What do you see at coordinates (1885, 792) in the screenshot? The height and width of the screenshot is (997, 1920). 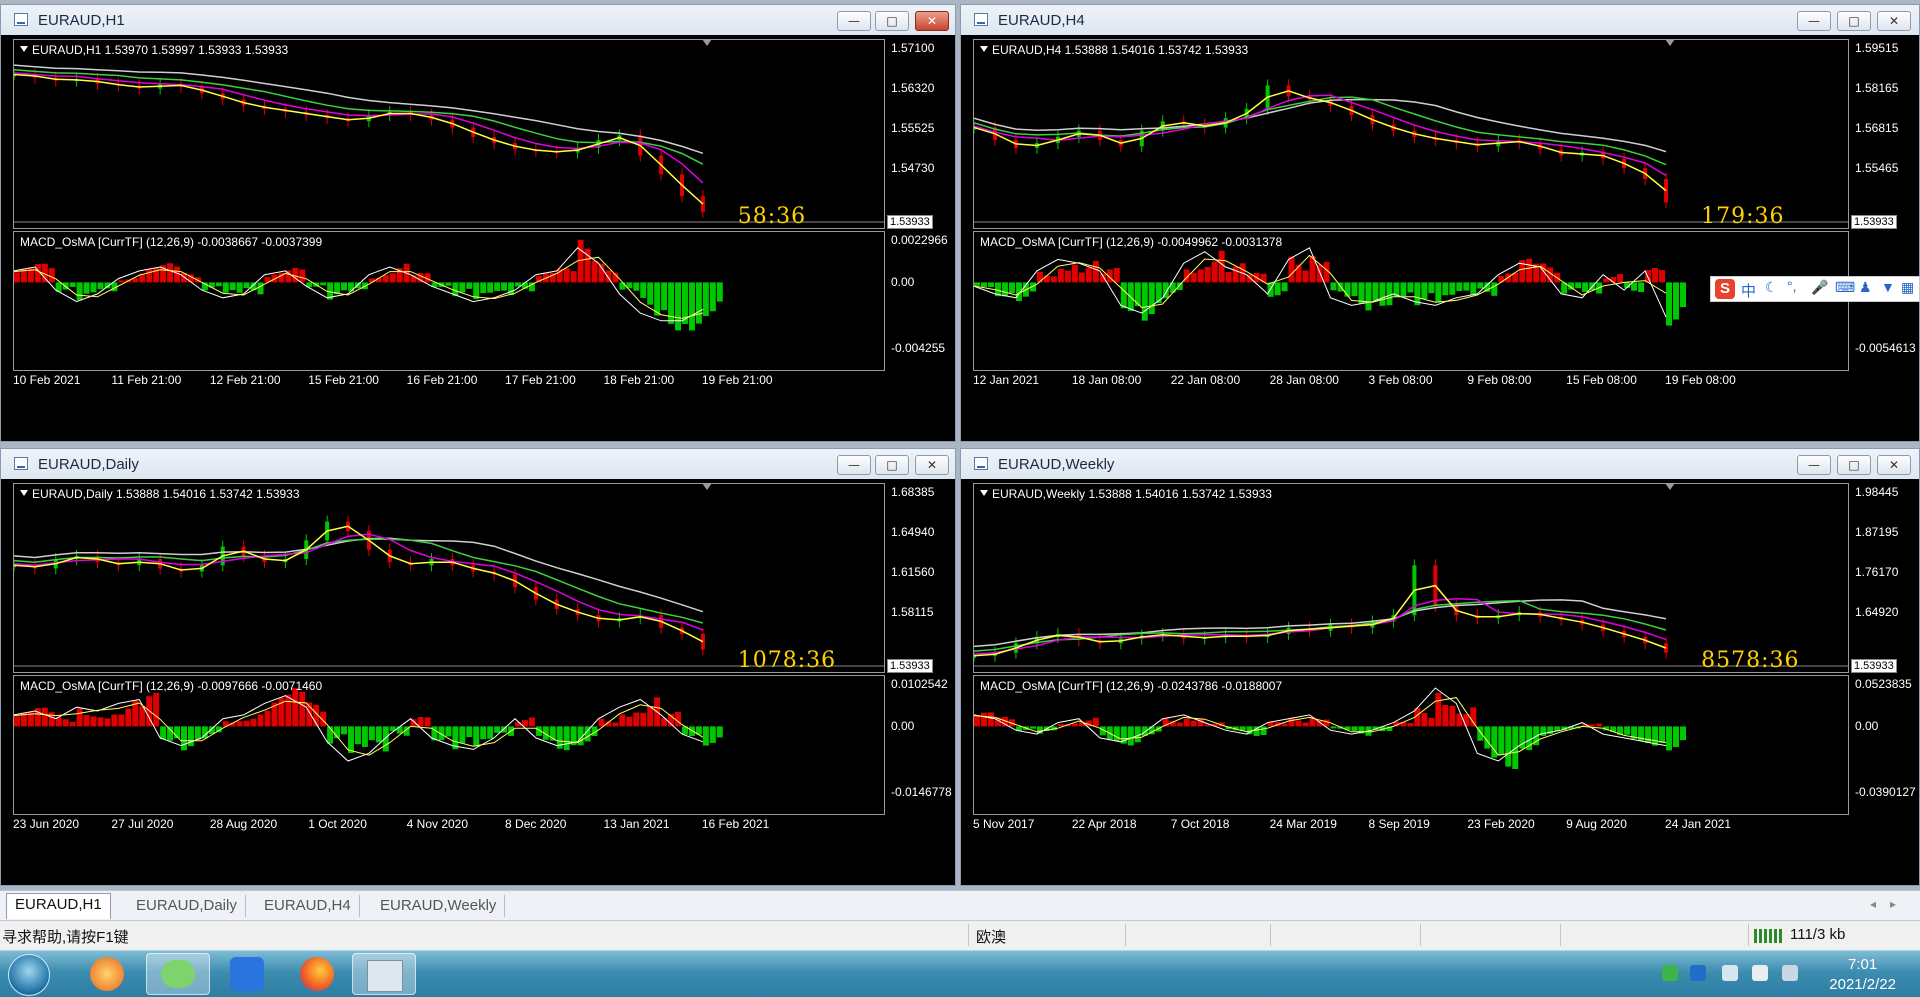 I see `macd-axis-tick: -0.0390127` at bounding box center [1885, 792].